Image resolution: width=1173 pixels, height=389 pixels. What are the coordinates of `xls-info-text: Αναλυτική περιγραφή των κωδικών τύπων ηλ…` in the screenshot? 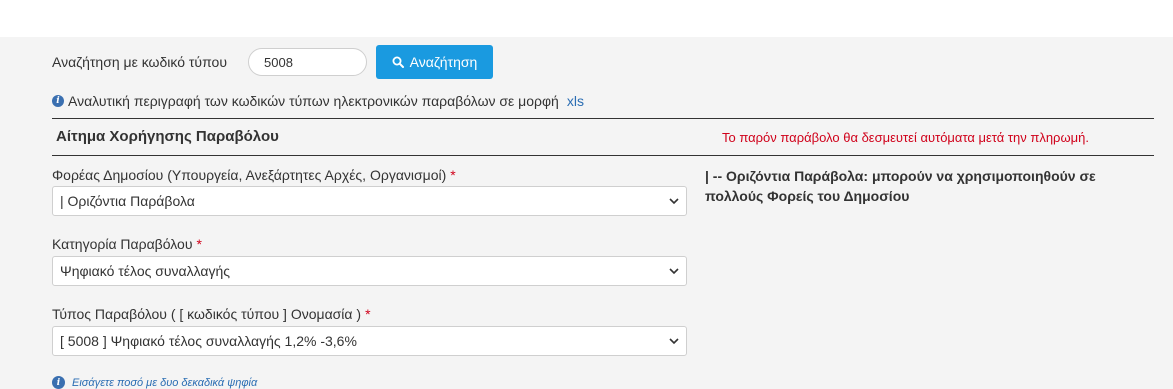 It's located at (313, 101).